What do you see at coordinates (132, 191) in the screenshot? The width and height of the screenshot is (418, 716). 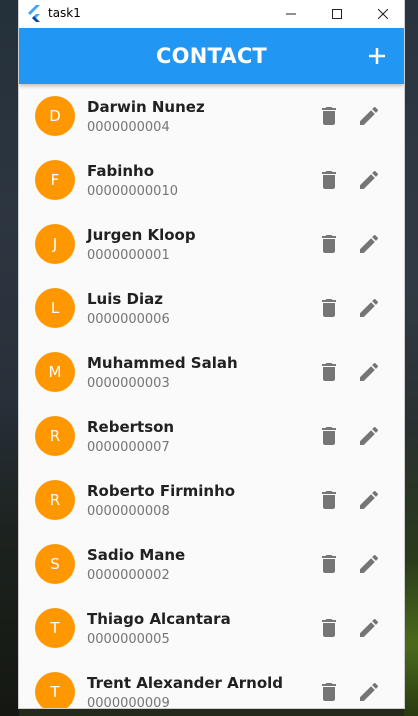 I see `contact-phone: 00000000010` at bounding box center [132, 191].